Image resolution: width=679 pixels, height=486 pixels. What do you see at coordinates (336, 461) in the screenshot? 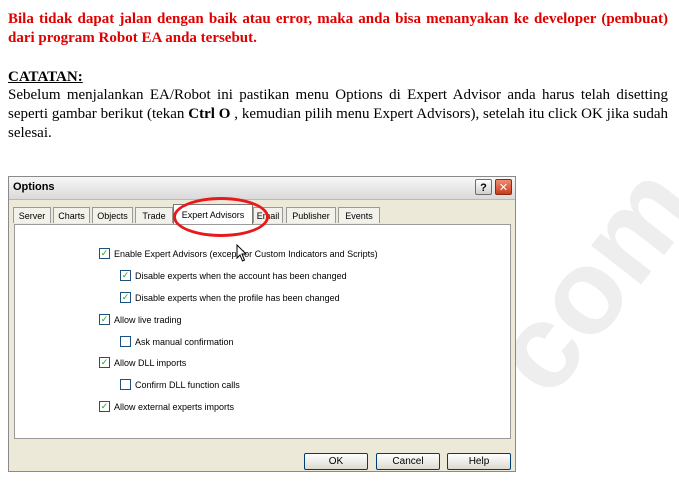
I see `ok-button: OK` at bounding box center [336, 461].